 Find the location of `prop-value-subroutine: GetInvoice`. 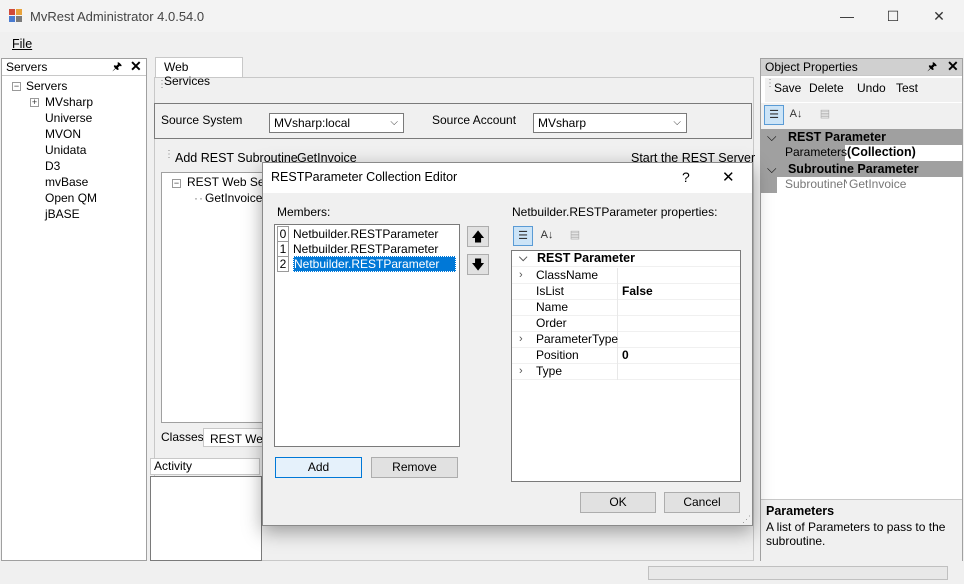

prop-value-subroutine: GetInvoice is located at coordinates (878, 184).